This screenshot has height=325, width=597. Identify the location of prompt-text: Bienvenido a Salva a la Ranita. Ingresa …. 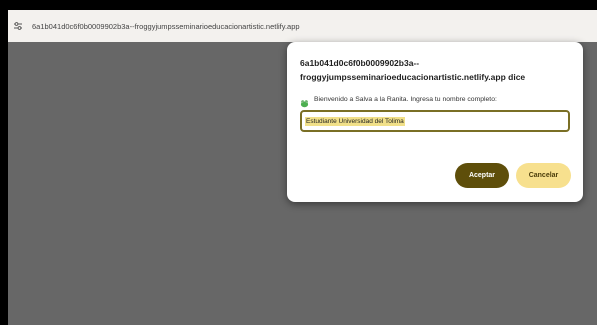
(405, 99).